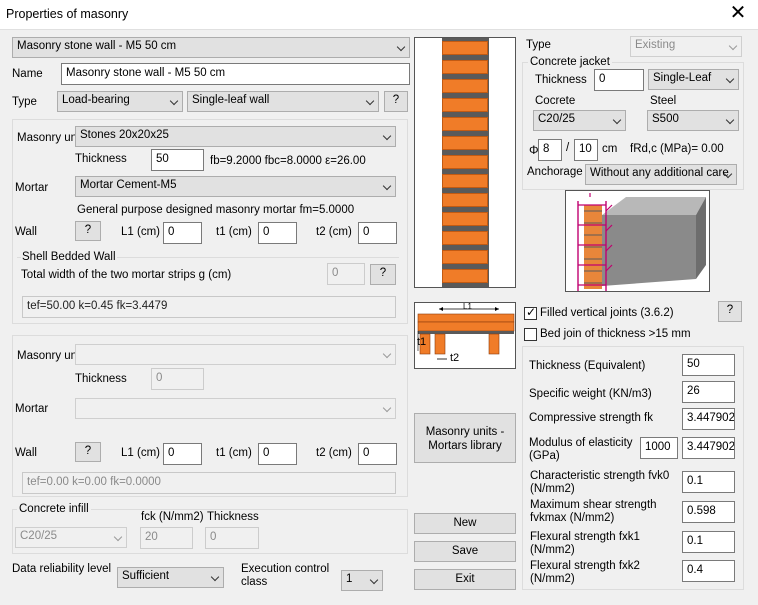  Describe the element at coordinates (708, 512) in the screenshot. I see `fvkmax-input: 0.598` at that location.